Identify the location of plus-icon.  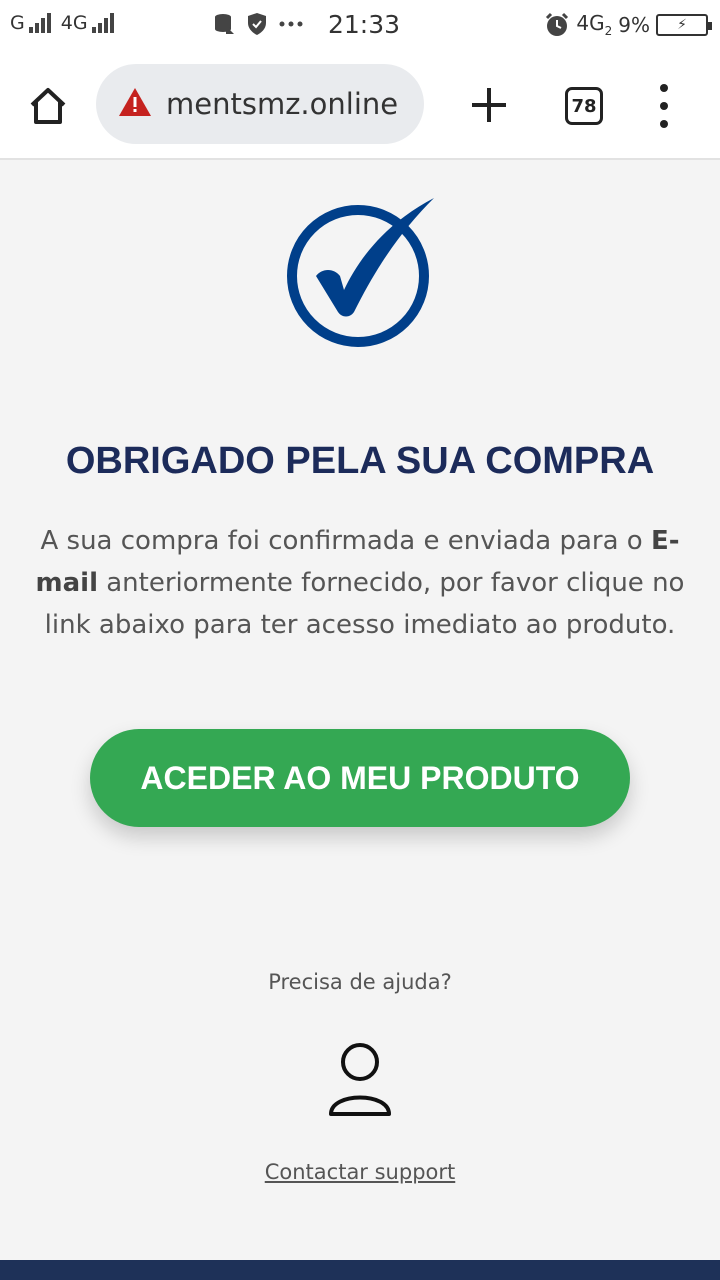
(489, 105).